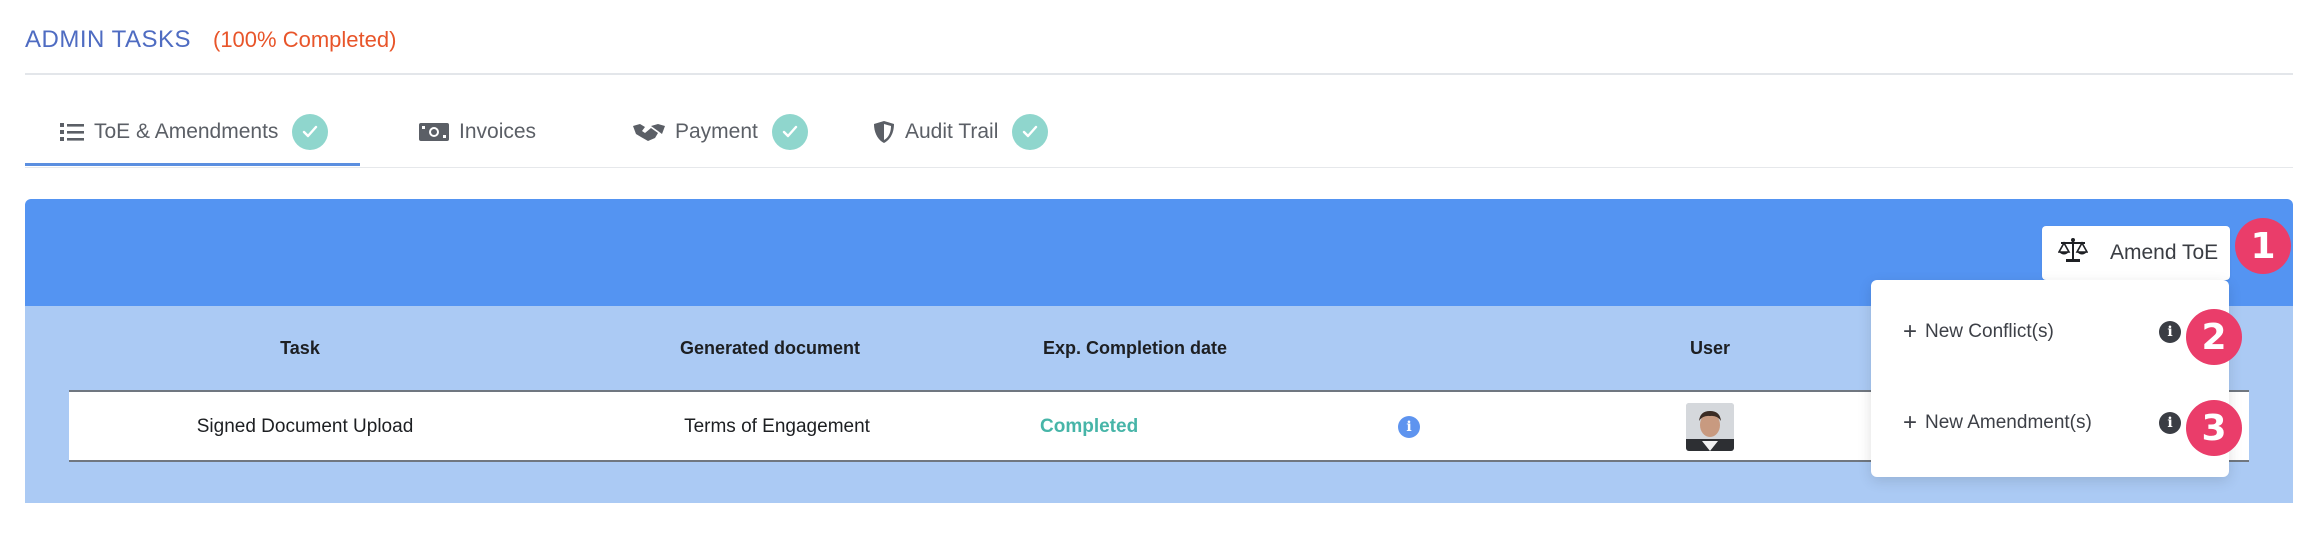 This screenshot has height=552, width=2318. I want to click on tab-label: Invoices, so click(498, 131).